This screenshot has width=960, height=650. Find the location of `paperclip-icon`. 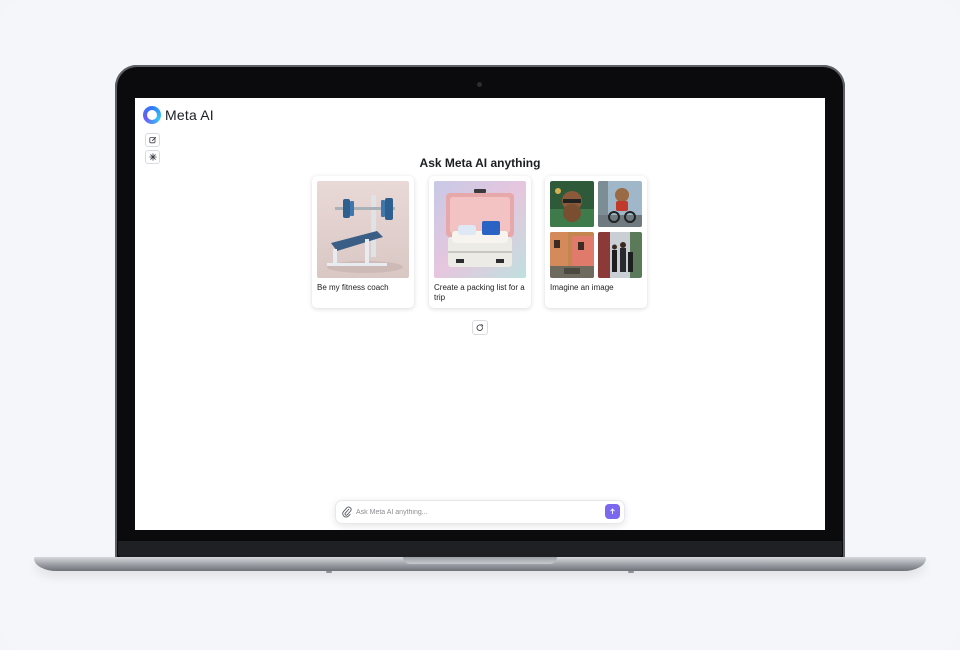

paperclip-icon is located at coordinates (347, 512).